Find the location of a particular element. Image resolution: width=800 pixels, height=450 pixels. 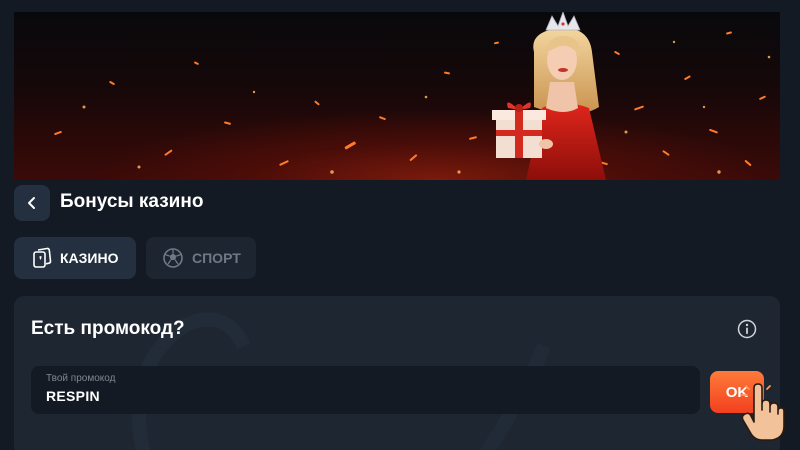

cards-icon is located at coordinates (42, 257).